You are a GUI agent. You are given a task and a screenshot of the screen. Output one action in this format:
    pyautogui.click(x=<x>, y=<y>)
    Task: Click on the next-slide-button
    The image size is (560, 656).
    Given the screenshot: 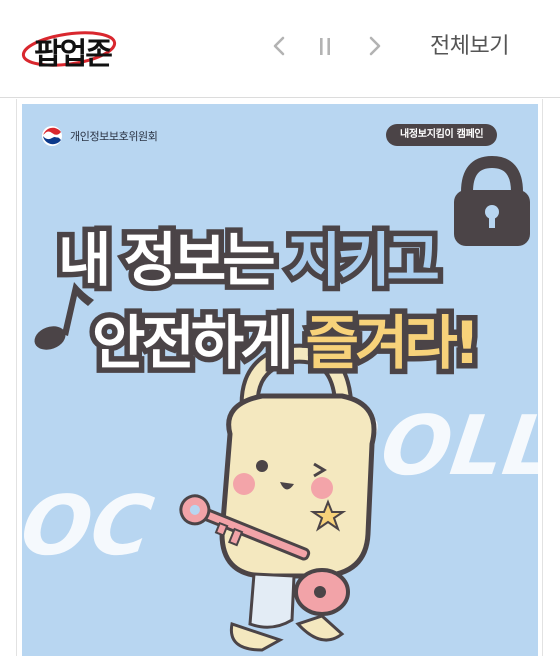 What is the action you would take?
    pyautogui.click(x=375, y=46)
    